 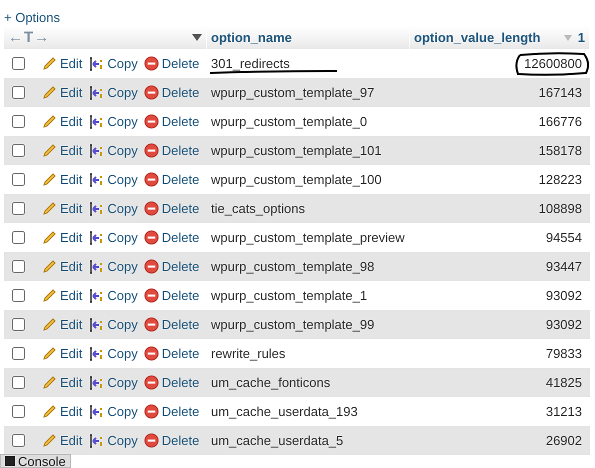 I want to click on table-cell: 93447, so click(x=564, y=266).